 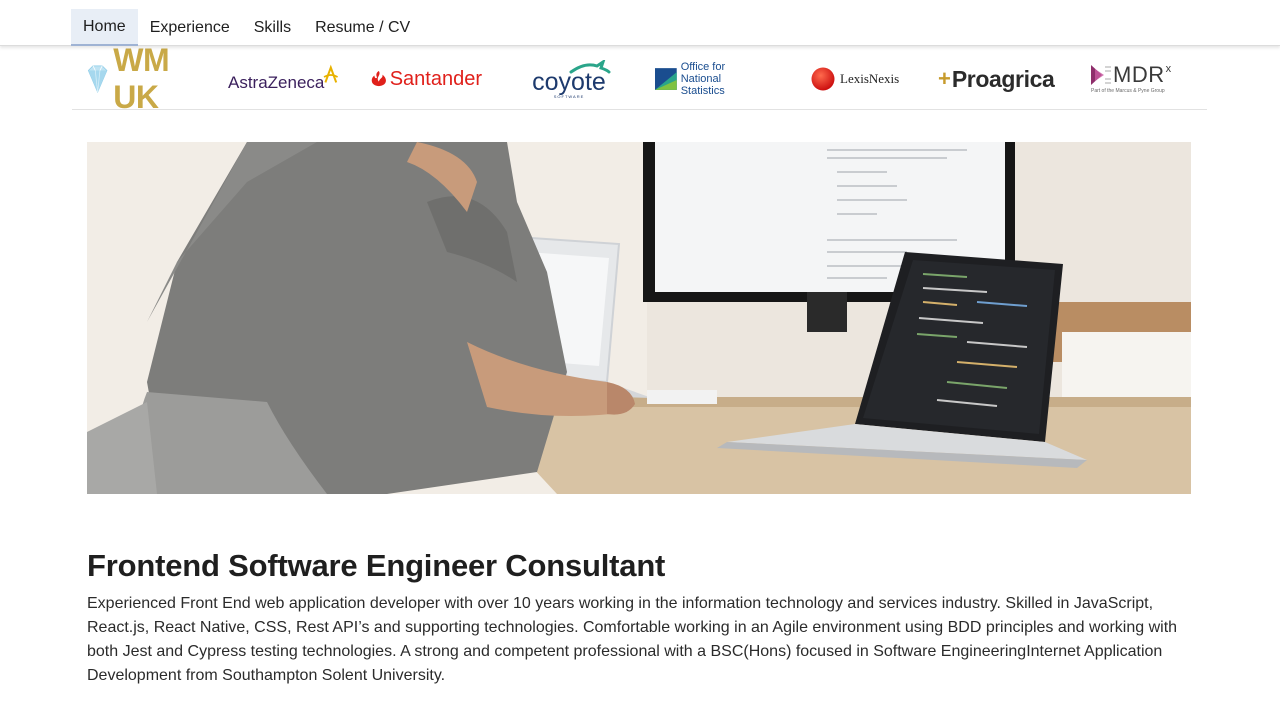 I want to click on logo-mdrx-sup: x, so click(x=1168, y=69).